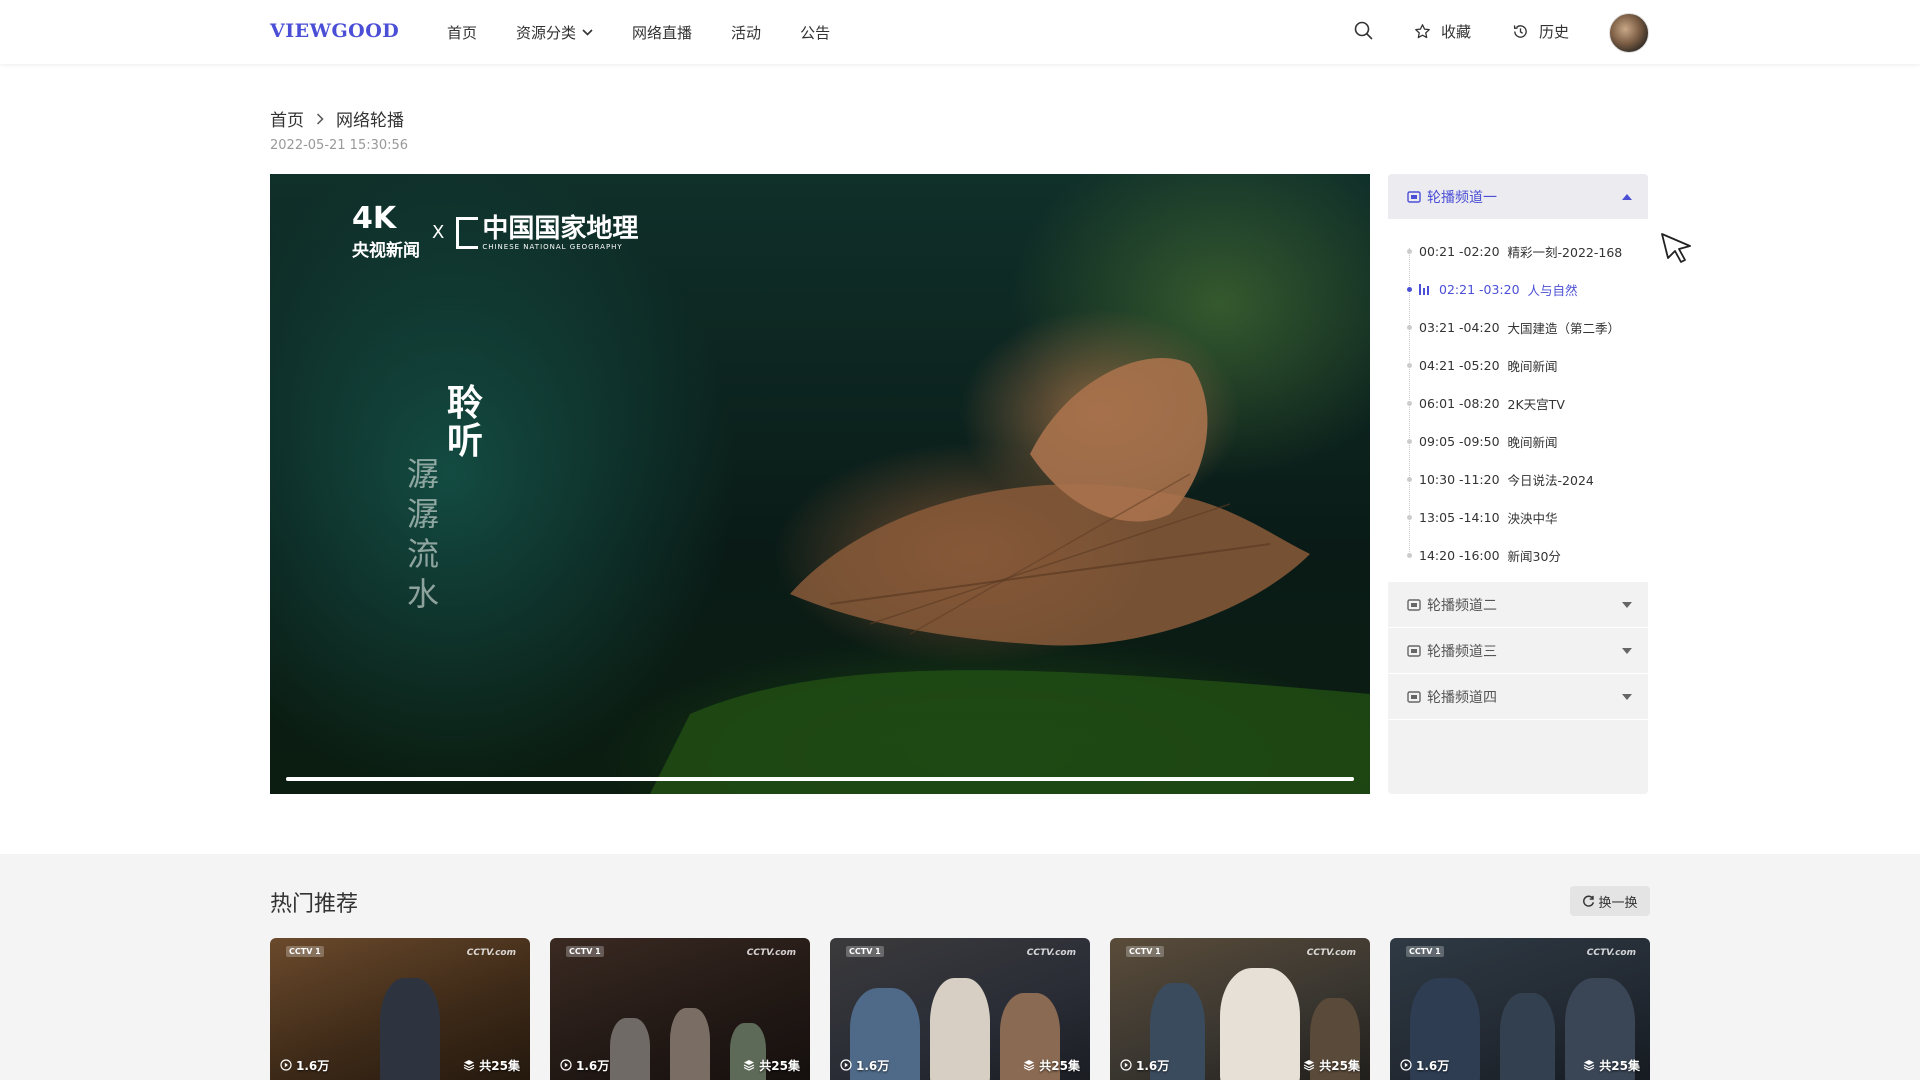 This screenshot has height=1080, width=1920. I want to click on program-title: 今日说法-2024, so click(1550, 480).